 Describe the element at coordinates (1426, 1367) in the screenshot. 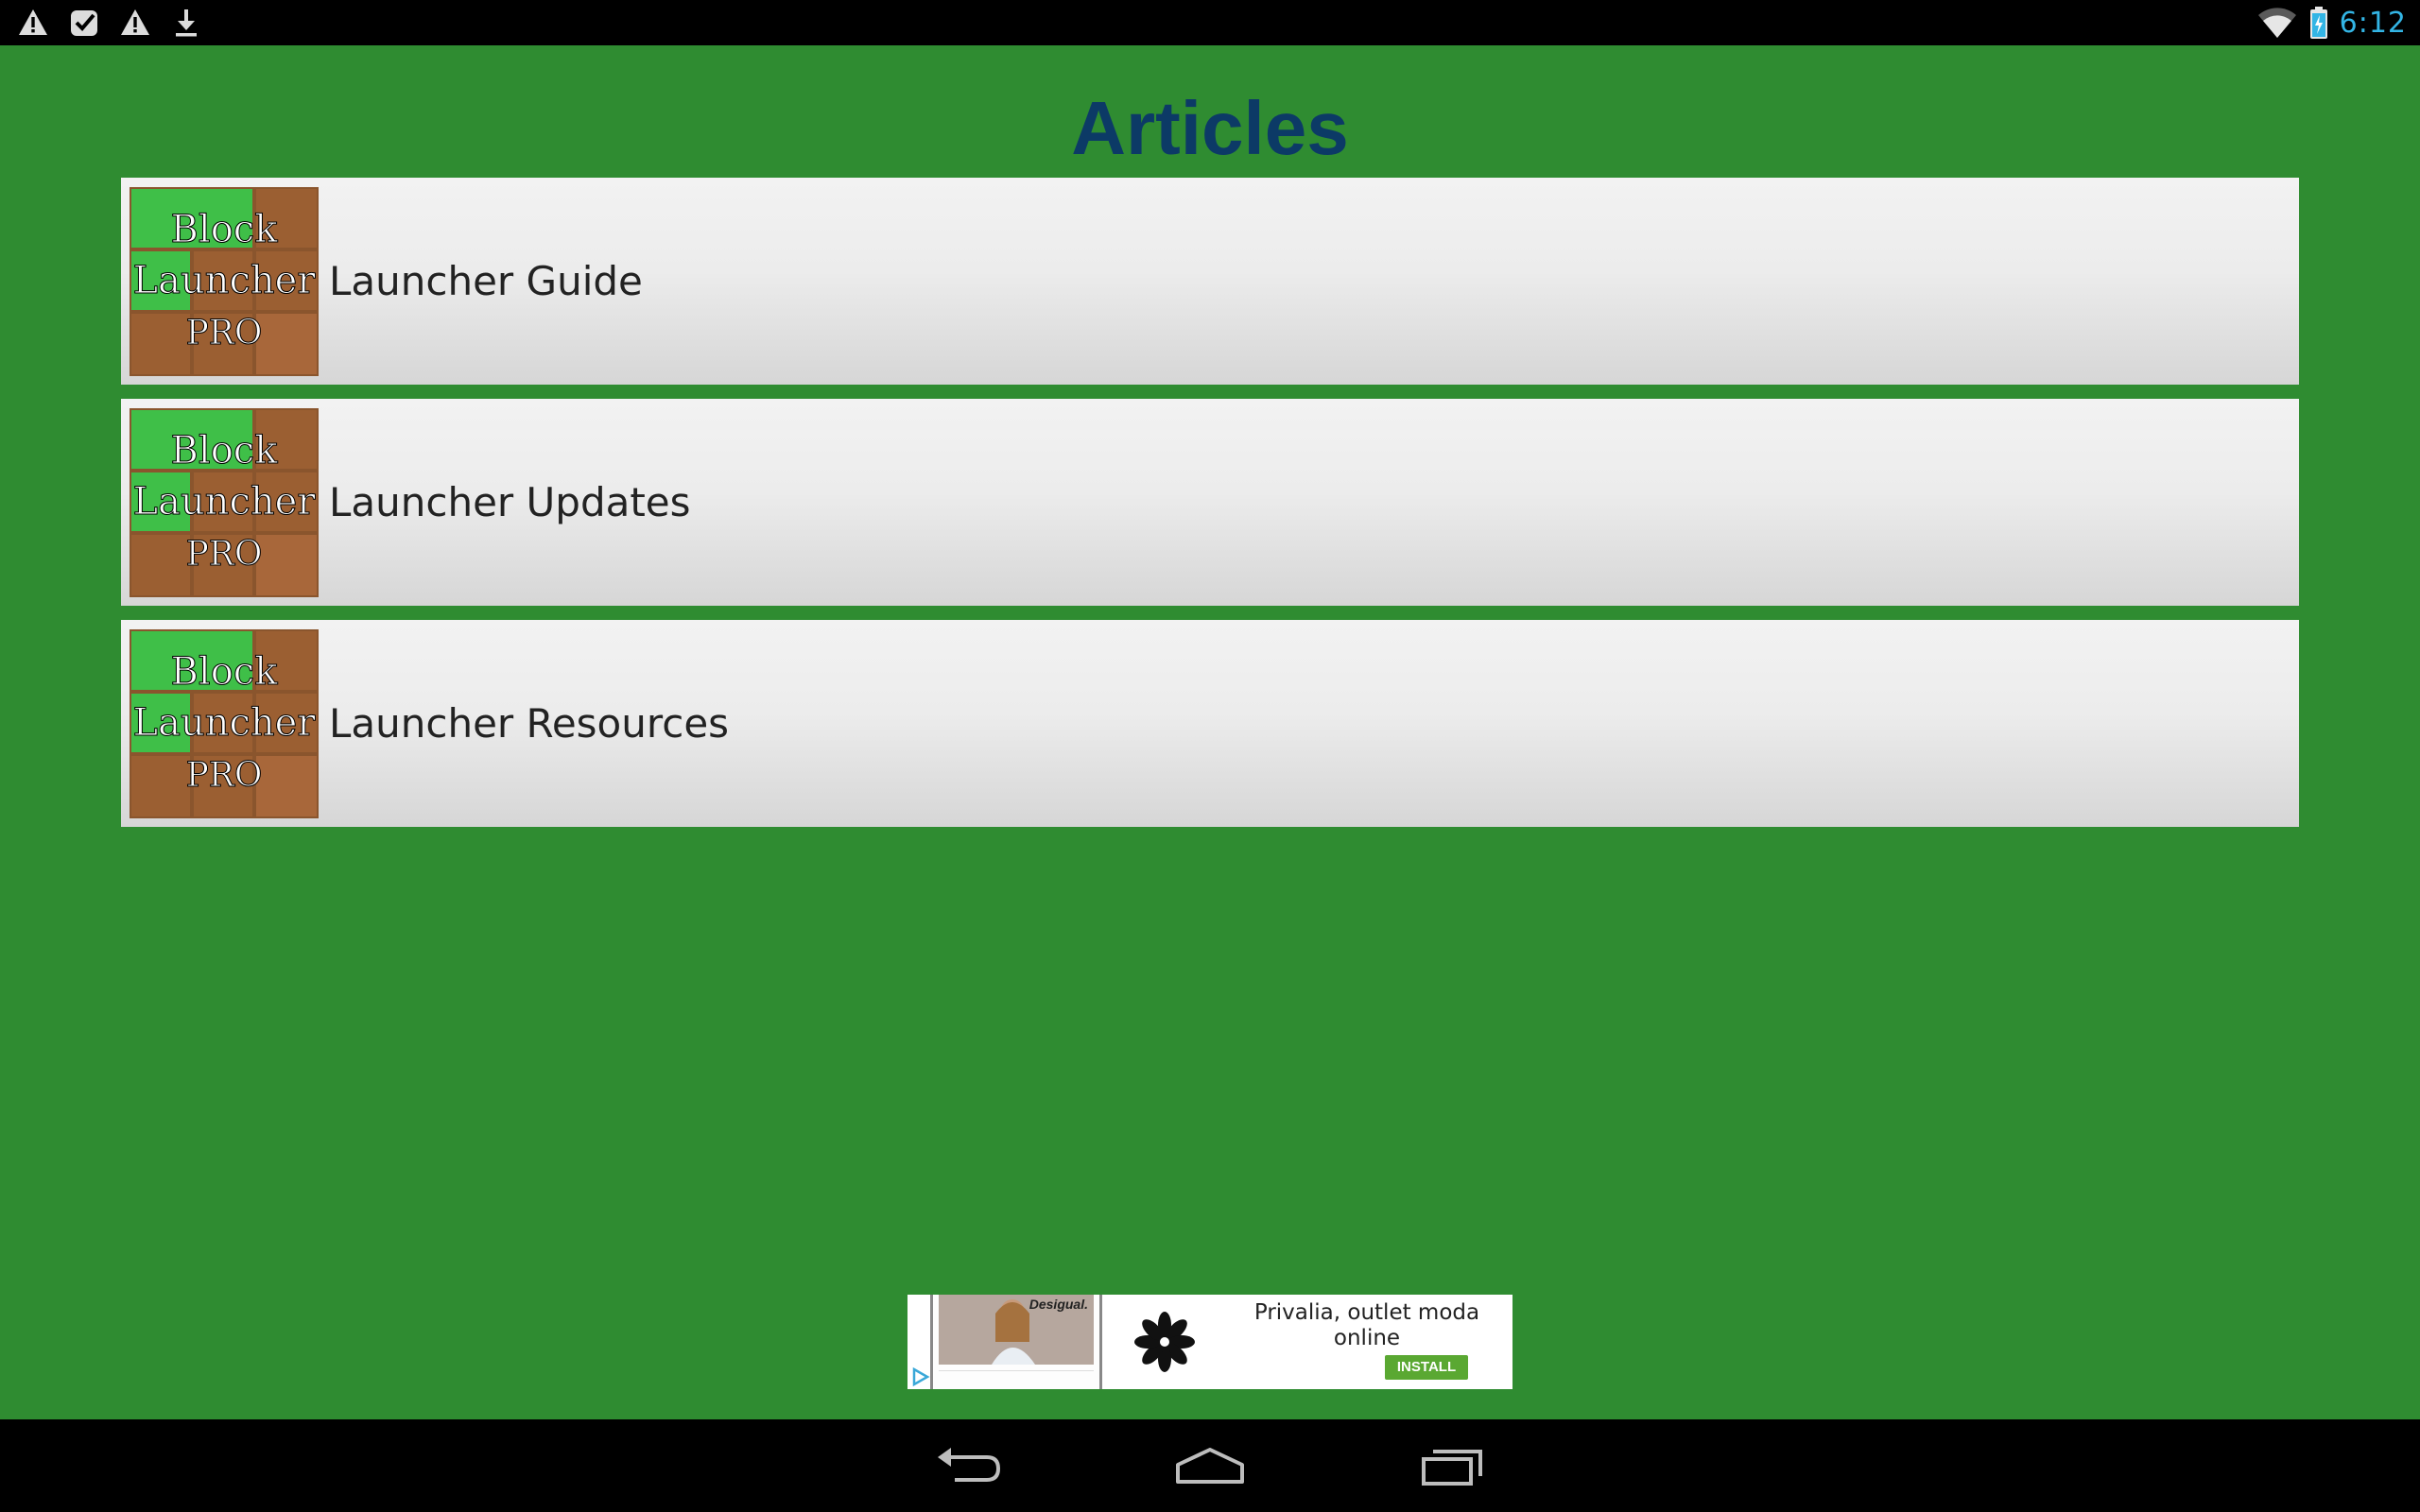

I see `ad-install-button: INSTALL` at that location.